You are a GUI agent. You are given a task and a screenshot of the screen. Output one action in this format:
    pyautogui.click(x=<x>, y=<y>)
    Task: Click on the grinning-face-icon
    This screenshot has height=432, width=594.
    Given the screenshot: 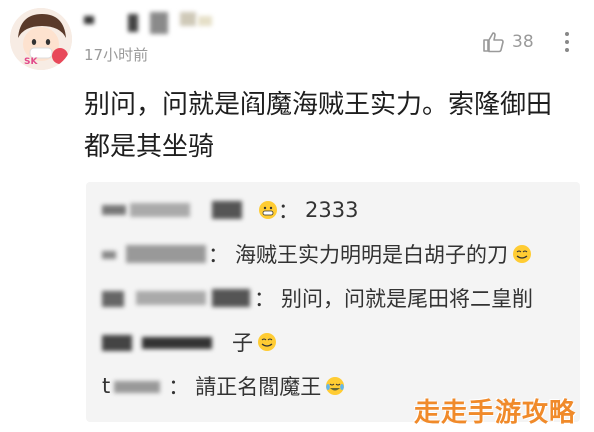 What is the action you would take?
    pyautogui.click(x=268, y=210)
    